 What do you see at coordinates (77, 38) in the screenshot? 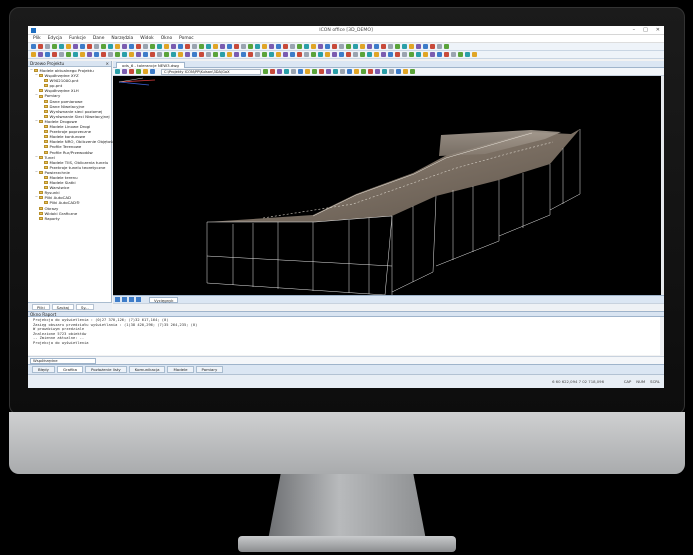
I see `menu-functions: Funkcje` at bounding box center [77, 38].